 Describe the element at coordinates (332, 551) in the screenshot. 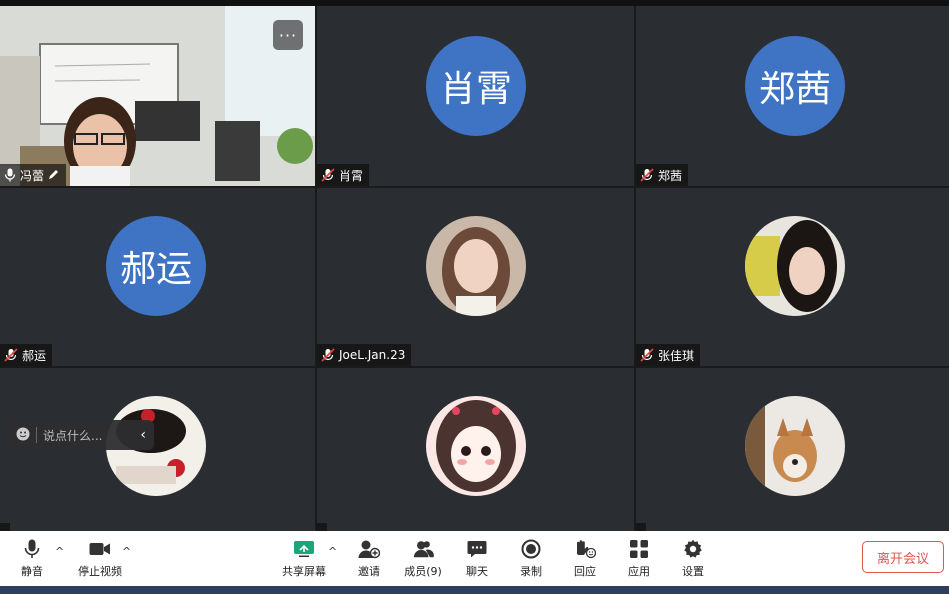

I see `share-options-caret: ^` at that location.